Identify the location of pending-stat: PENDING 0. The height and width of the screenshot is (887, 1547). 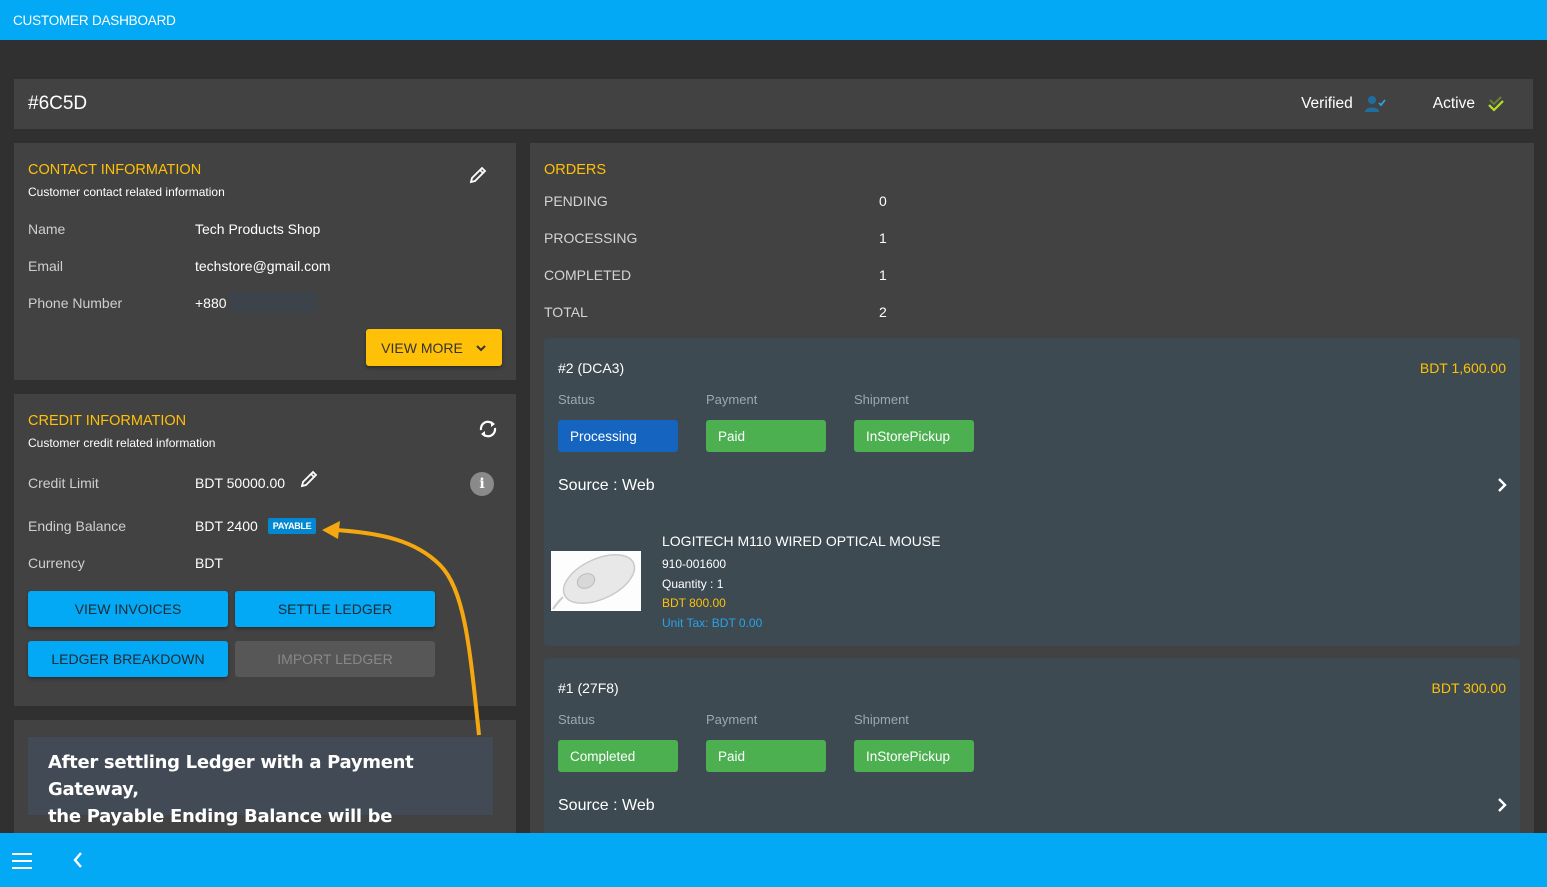
(724, 201).